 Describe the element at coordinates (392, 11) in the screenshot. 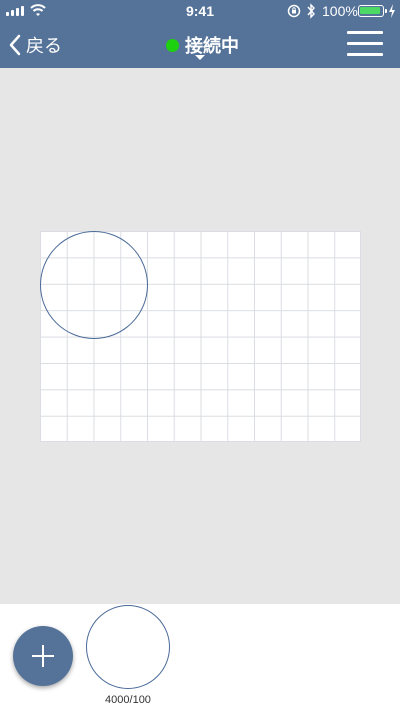

I see `charging-bolt-icon` at that location.